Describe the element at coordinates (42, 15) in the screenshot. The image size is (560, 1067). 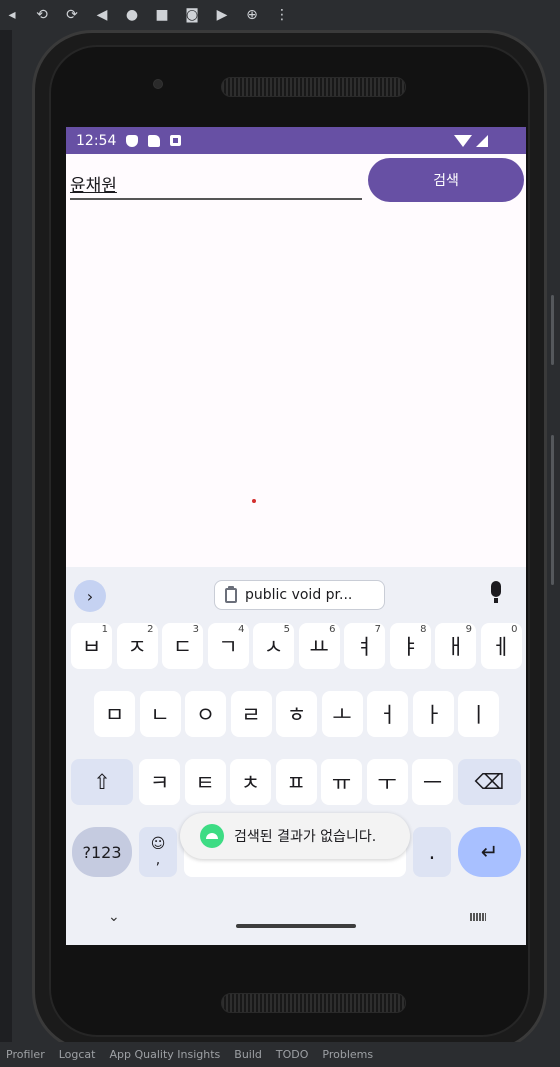
I see `rotate-left-icon: ⟲` at that location.